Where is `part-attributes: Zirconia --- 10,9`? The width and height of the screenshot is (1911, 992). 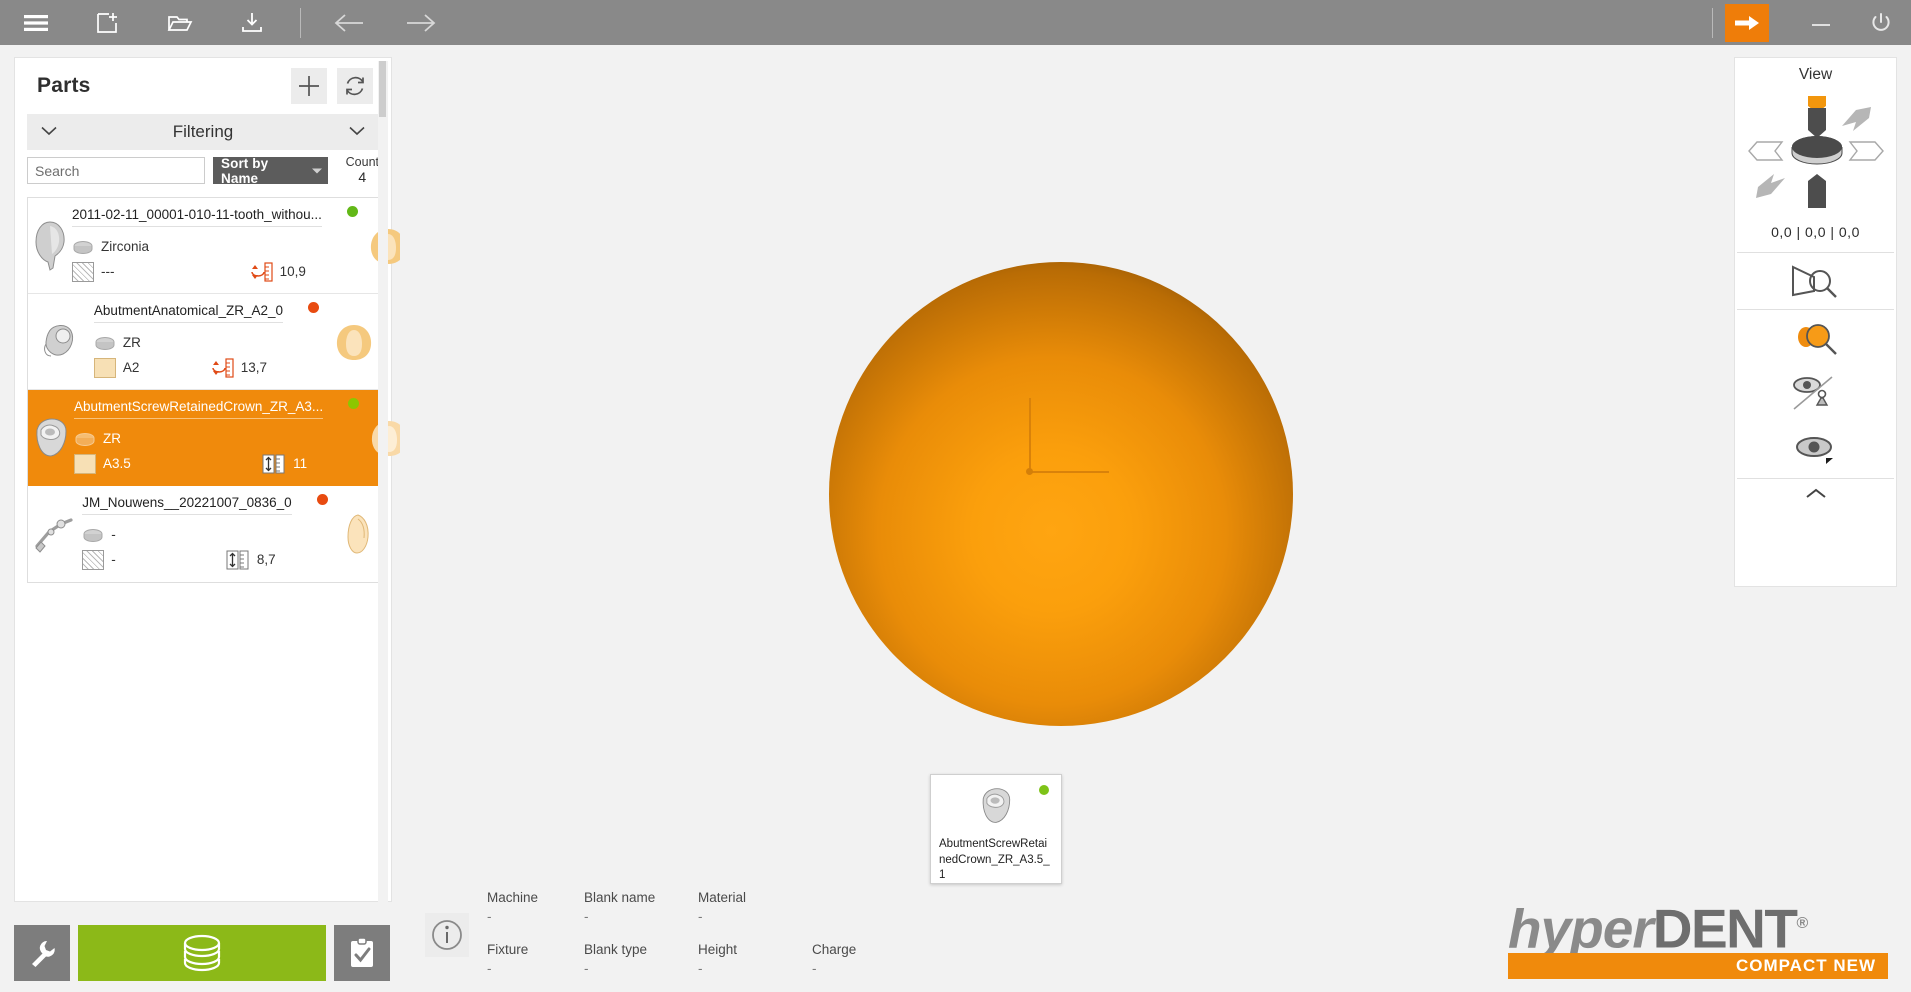
part-attributes: Zirconia --- 10,9 is located at coordinates (220, 255).